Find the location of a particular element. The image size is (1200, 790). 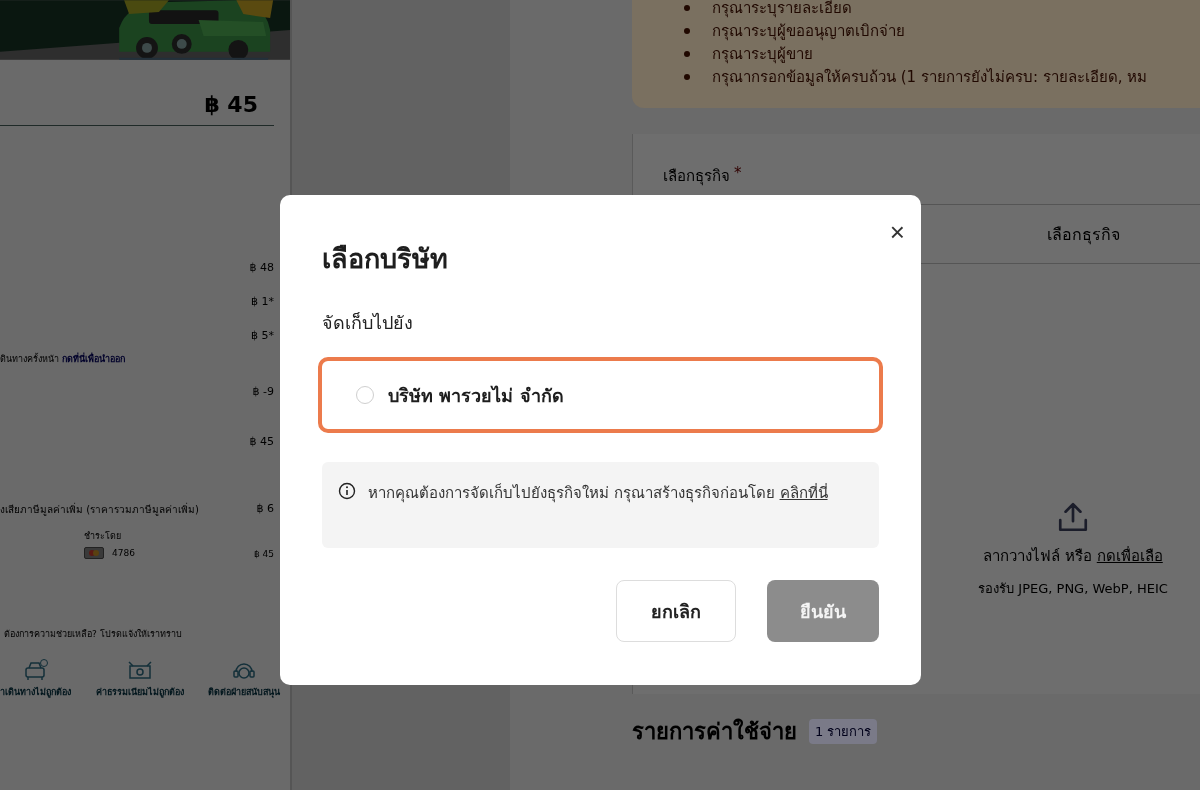

car-icon is located at coordinates (35, 670).